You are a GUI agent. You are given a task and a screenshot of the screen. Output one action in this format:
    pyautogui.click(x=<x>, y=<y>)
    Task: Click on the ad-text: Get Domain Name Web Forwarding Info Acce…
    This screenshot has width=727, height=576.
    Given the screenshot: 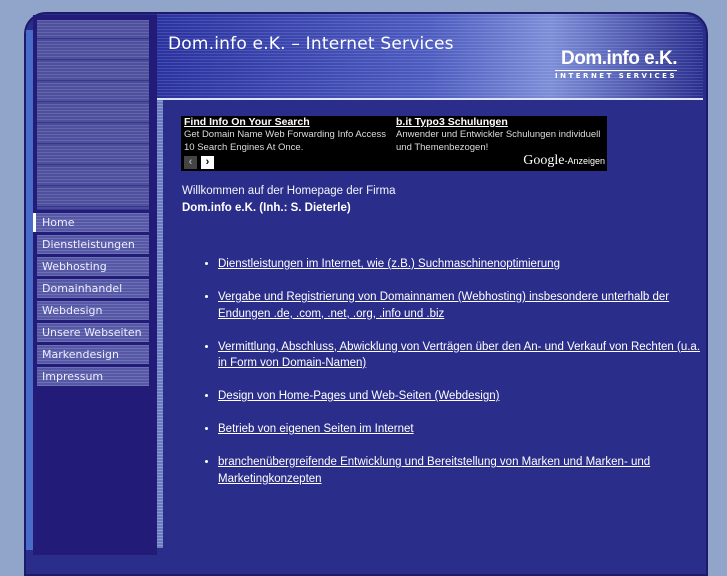 What is the action you would take?
    pyautogui.click(x=285, y=141)
    